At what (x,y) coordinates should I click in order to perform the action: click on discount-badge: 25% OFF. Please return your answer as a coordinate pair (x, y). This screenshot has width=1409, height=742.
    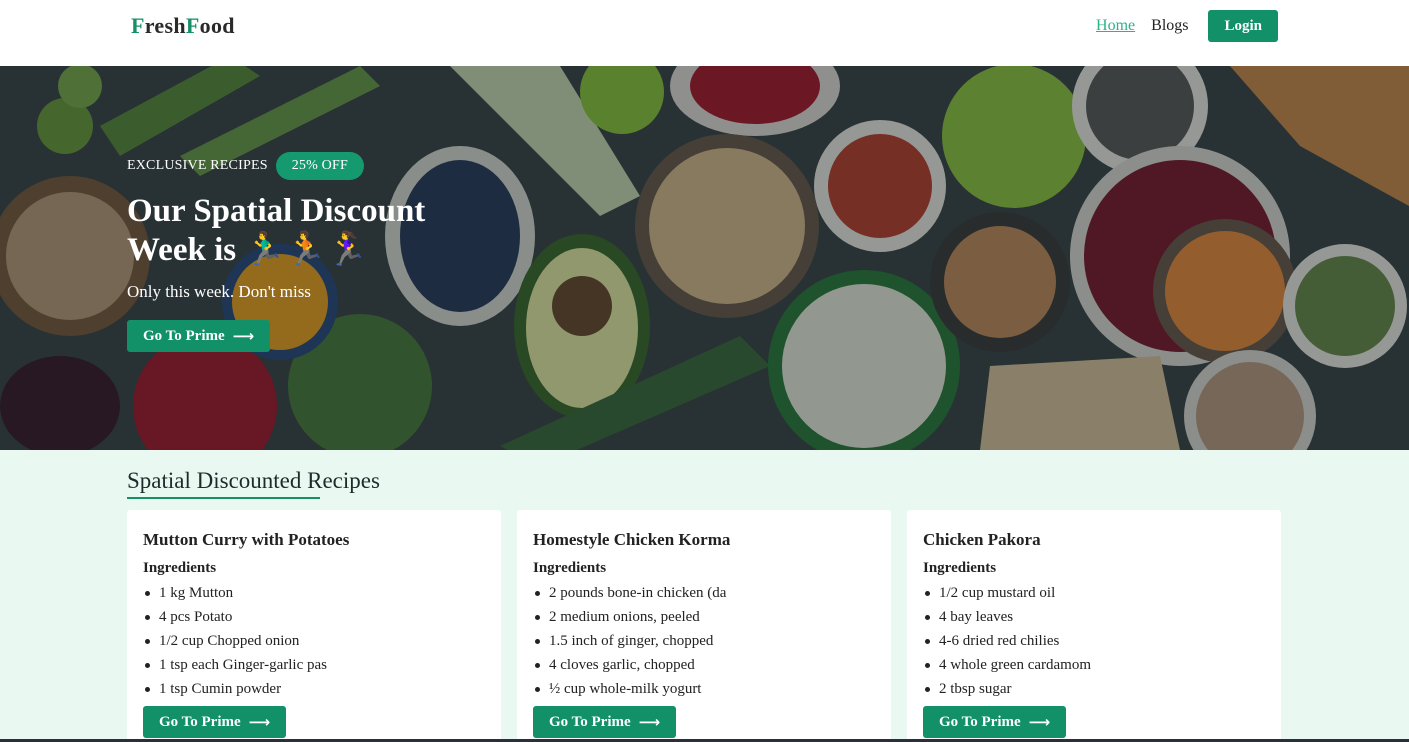
    Looking at the image, I should click on (319, 166).